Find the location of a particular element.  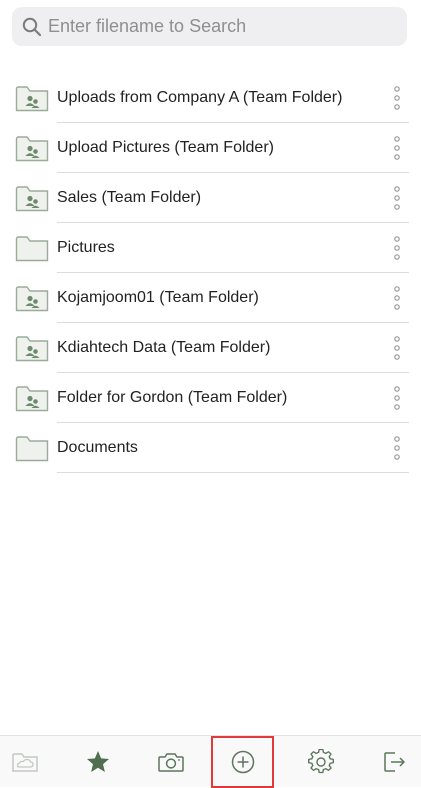

folder-row: Uploads from Company A (Team Folder) is located at coordinates (210, 98).